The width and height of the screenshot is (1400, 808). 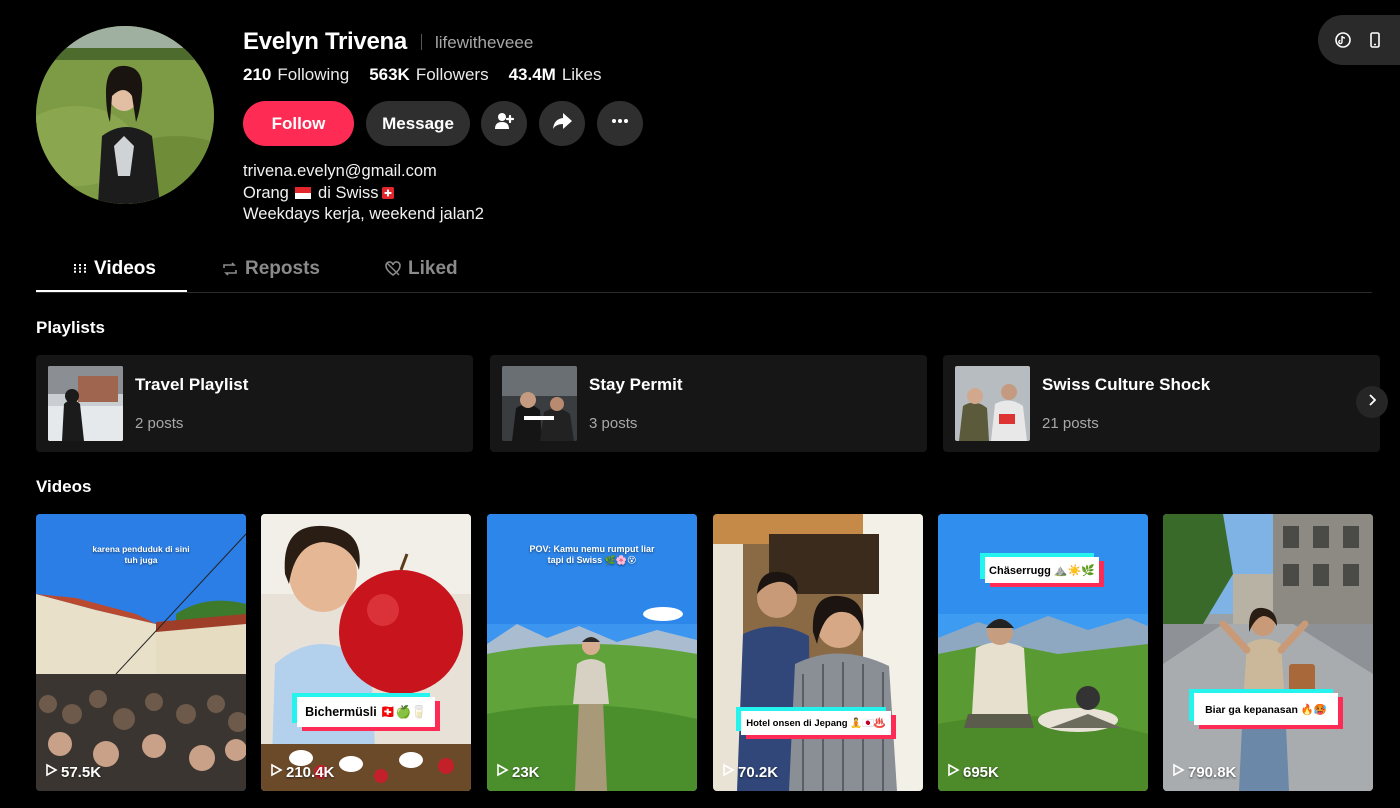 What do you see at coordinates (393, 271) in the screenshot?
I see `heart-icon` at bounding box center [393, 271].